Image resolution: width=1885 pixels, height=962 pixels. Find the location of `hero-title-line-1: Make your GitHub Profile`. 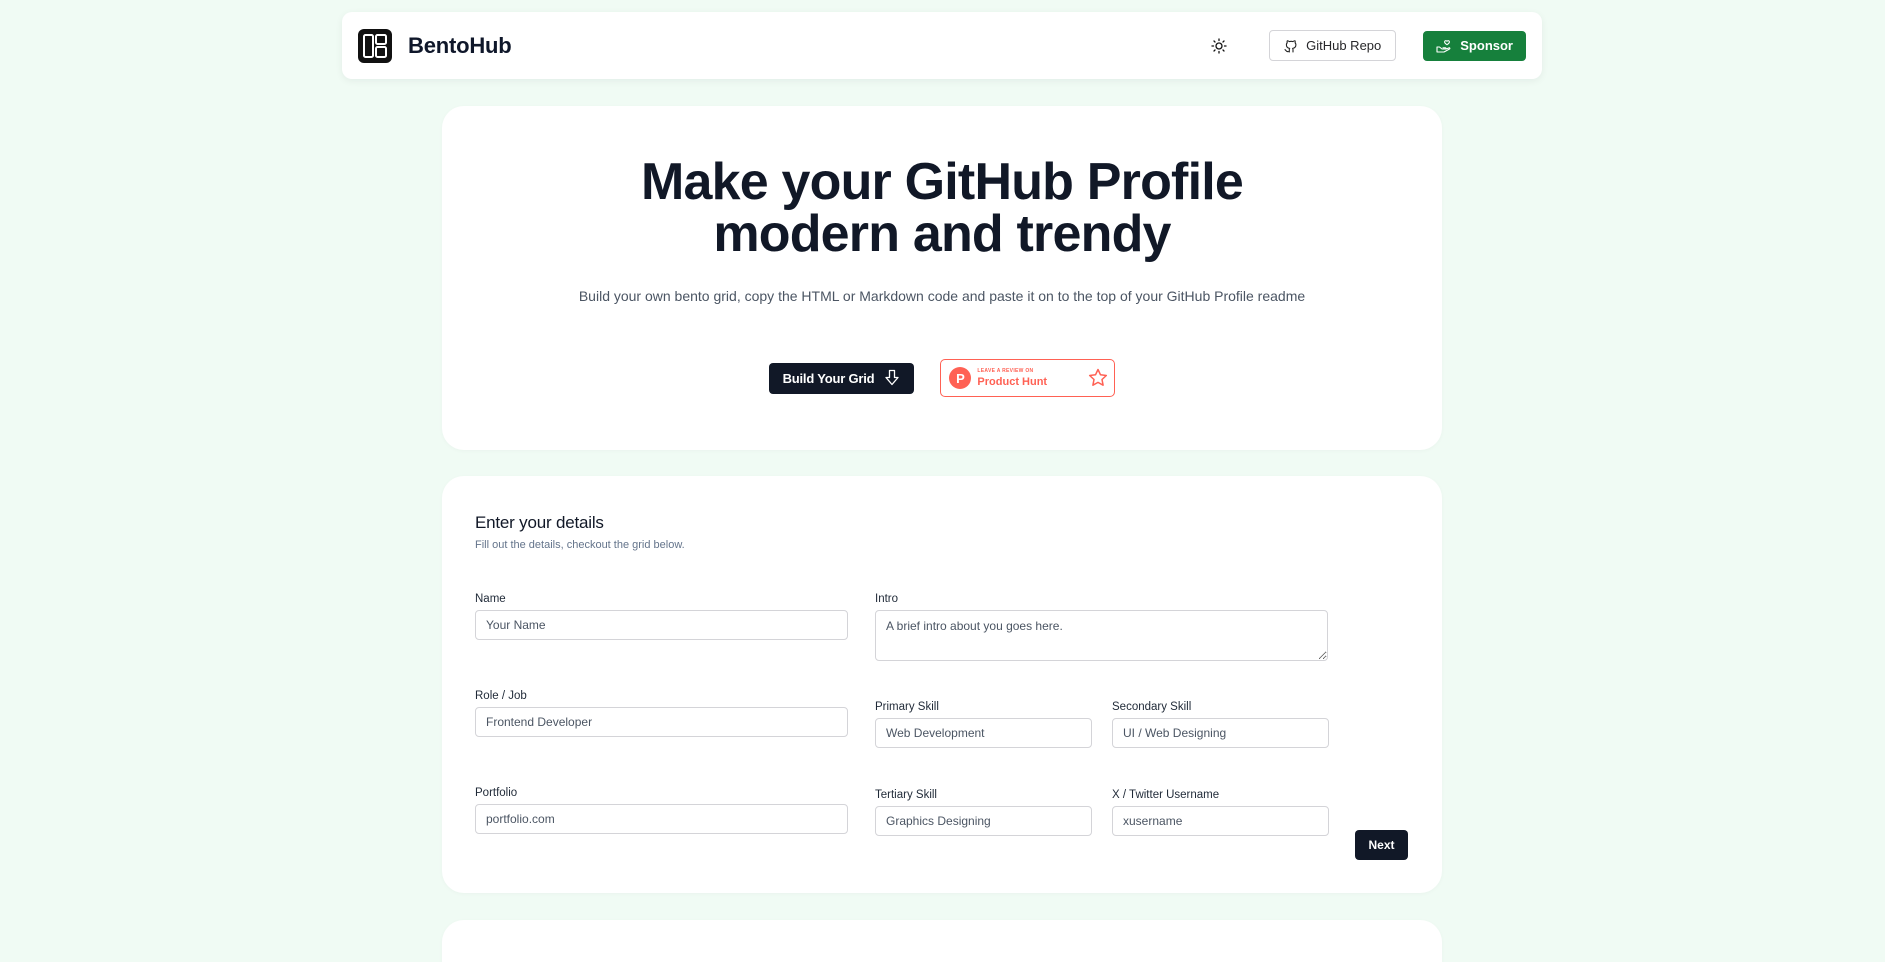

hero-title-line-1: Make your GitHub Profile is located at coordinates (942, 182).